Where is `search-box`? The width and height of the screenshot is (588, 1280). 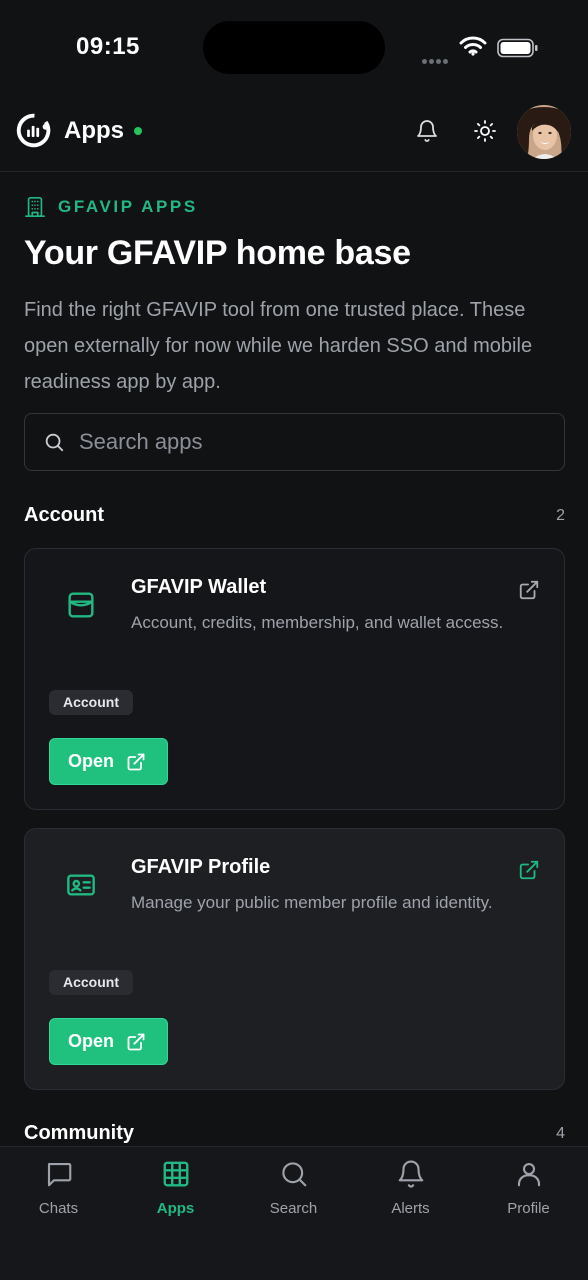
search-box is located at coordinates (294, 442).